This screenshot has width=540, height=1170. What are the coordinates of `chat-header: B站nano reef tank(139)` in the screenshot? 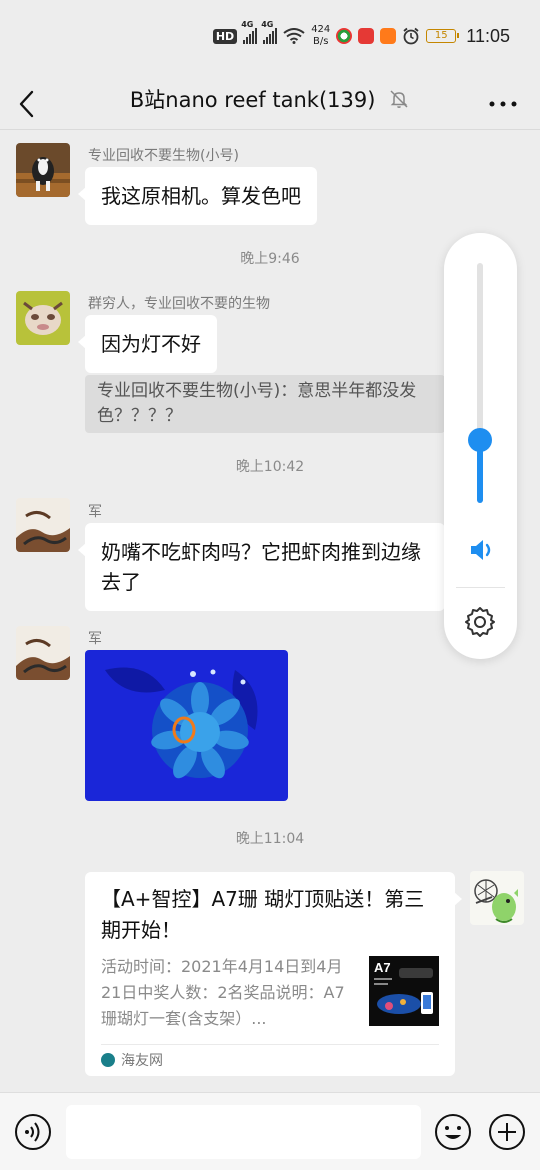 It's located at (270, 104).